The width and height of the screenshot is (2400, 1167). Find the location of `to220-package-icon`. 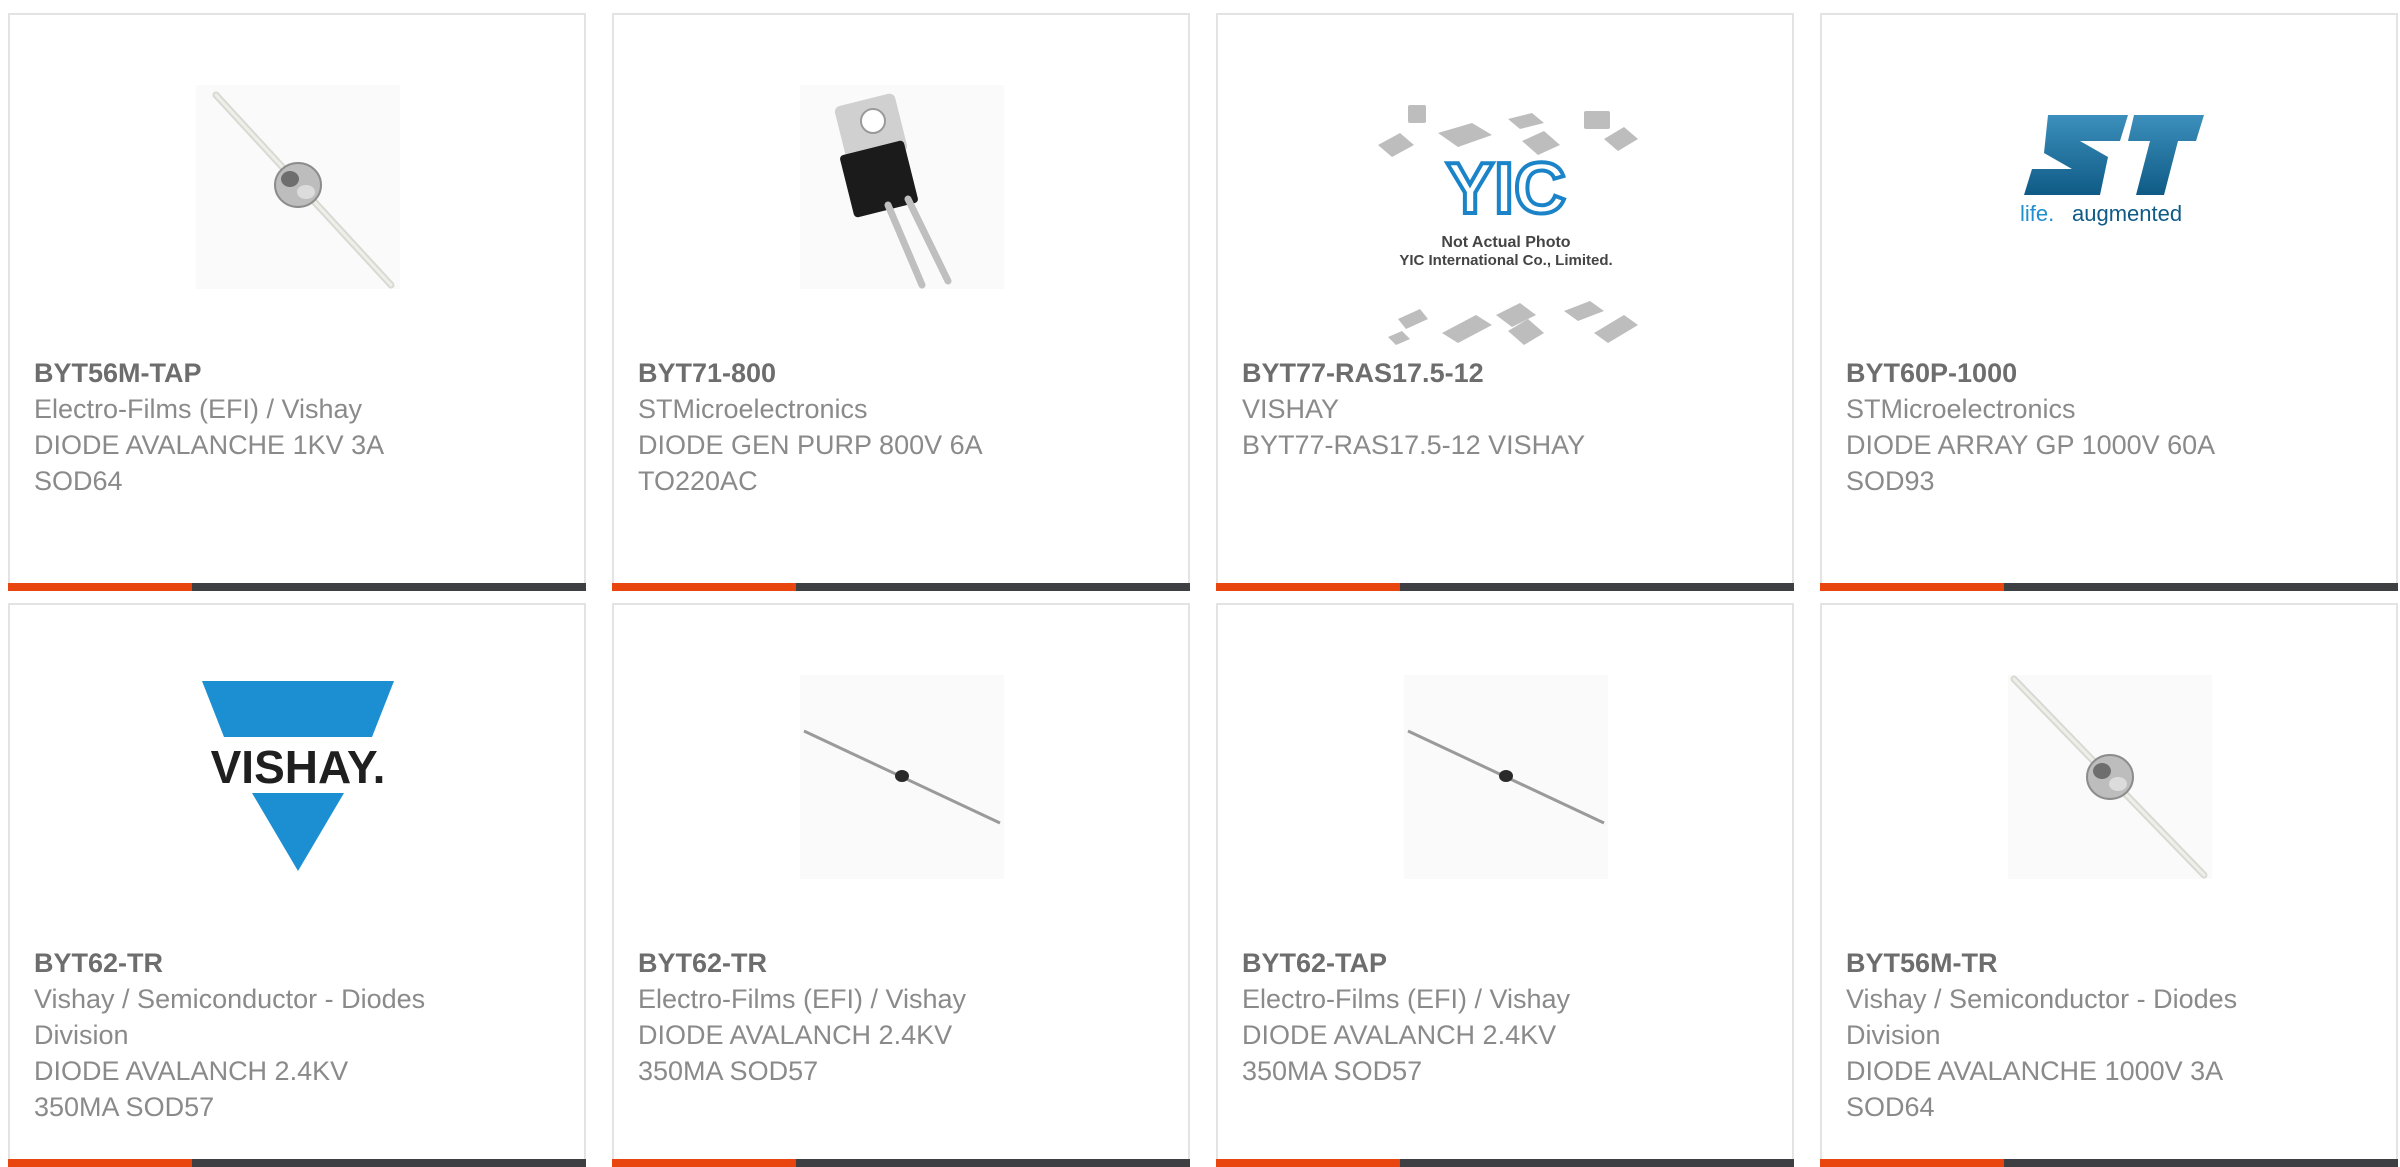

to220-package-icon is located at coordinates (893, 191).